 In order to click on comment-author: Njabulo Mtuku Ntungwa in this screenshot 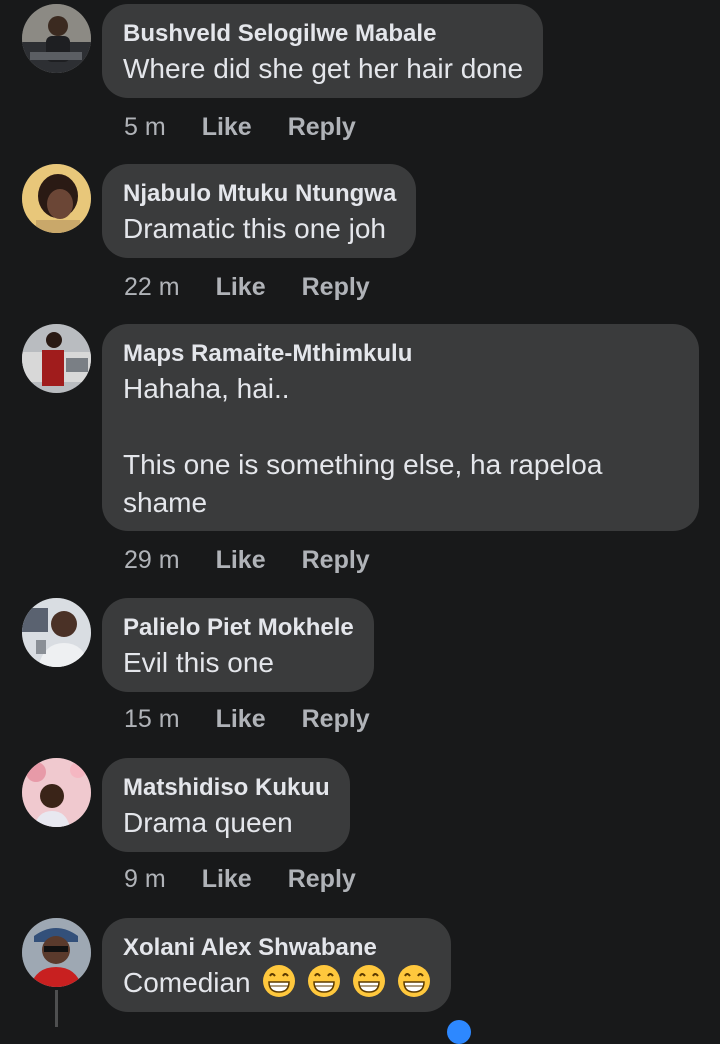, I will do `click(259, 194)`.